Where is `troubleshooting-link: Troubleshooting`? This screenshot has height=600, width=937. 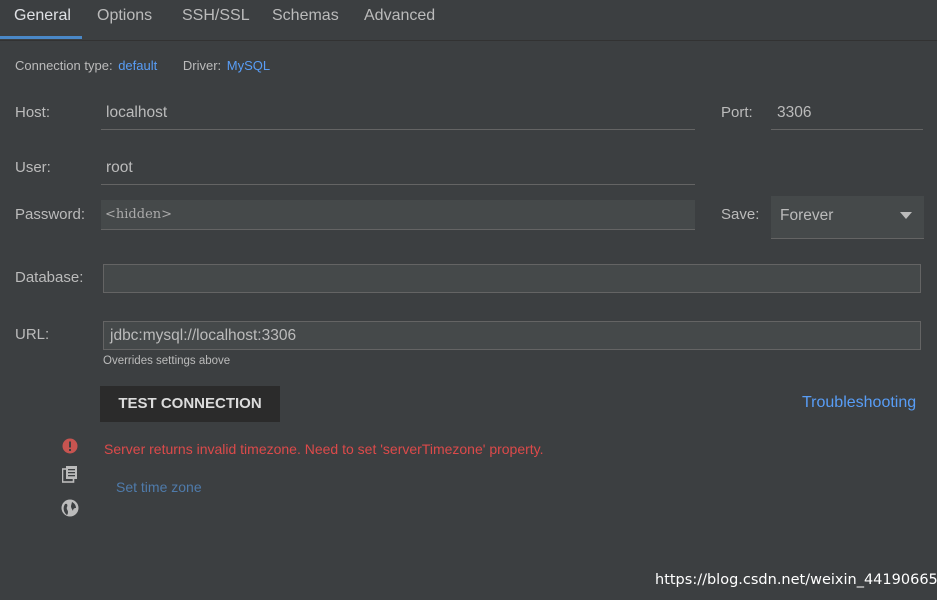
troubleshooting-link: Troubleshooting is located at coordinates (859, 403).